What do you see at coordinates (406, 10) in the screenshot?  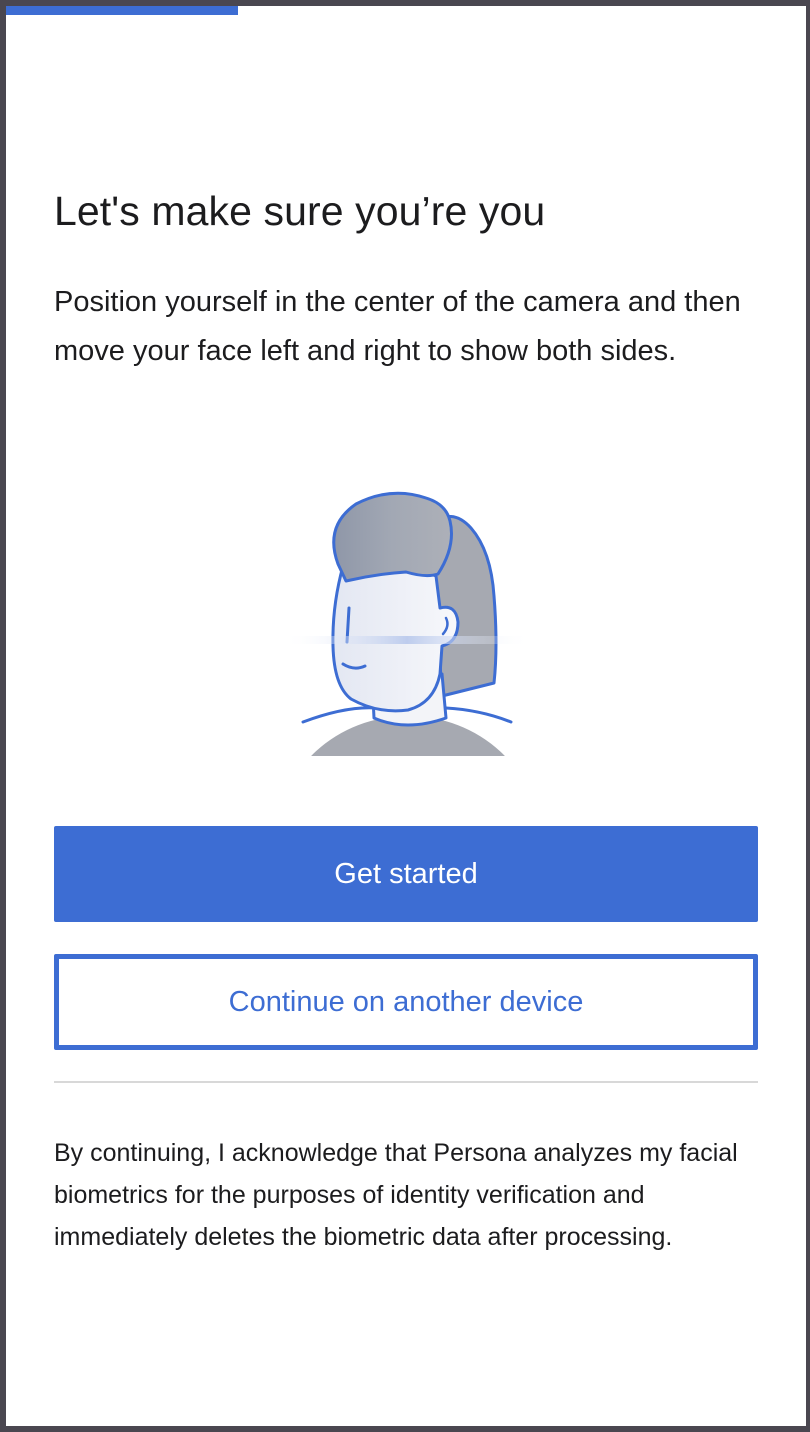 I see `progress-bar` at bounding box center [406, 10].